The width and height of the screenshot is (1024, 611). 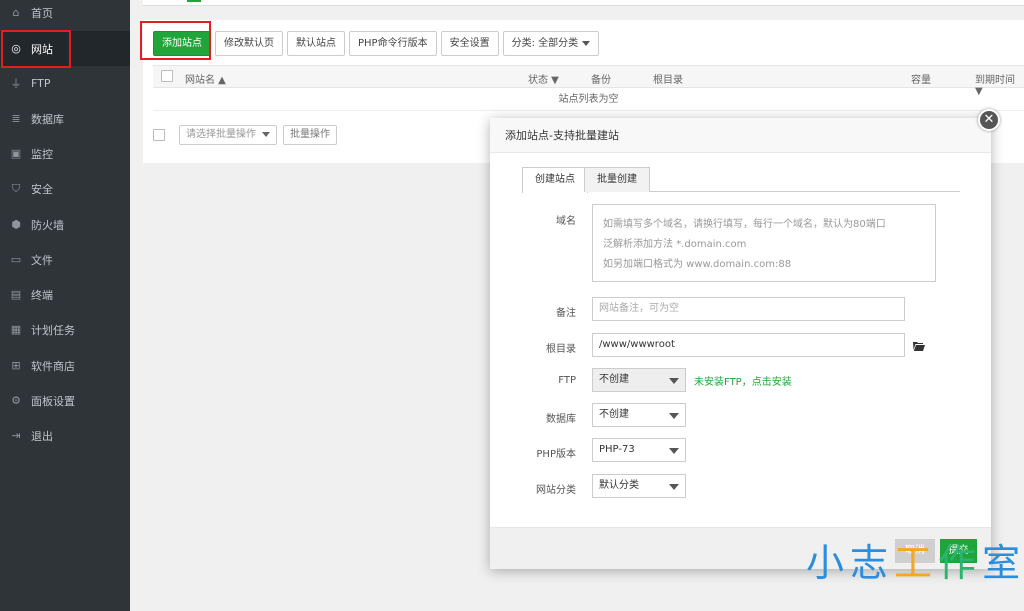 What do you see at coordinates (617, 449) in the screenshot?
I see `php-version-value: PHP-73` at bounding box center [617, 449].